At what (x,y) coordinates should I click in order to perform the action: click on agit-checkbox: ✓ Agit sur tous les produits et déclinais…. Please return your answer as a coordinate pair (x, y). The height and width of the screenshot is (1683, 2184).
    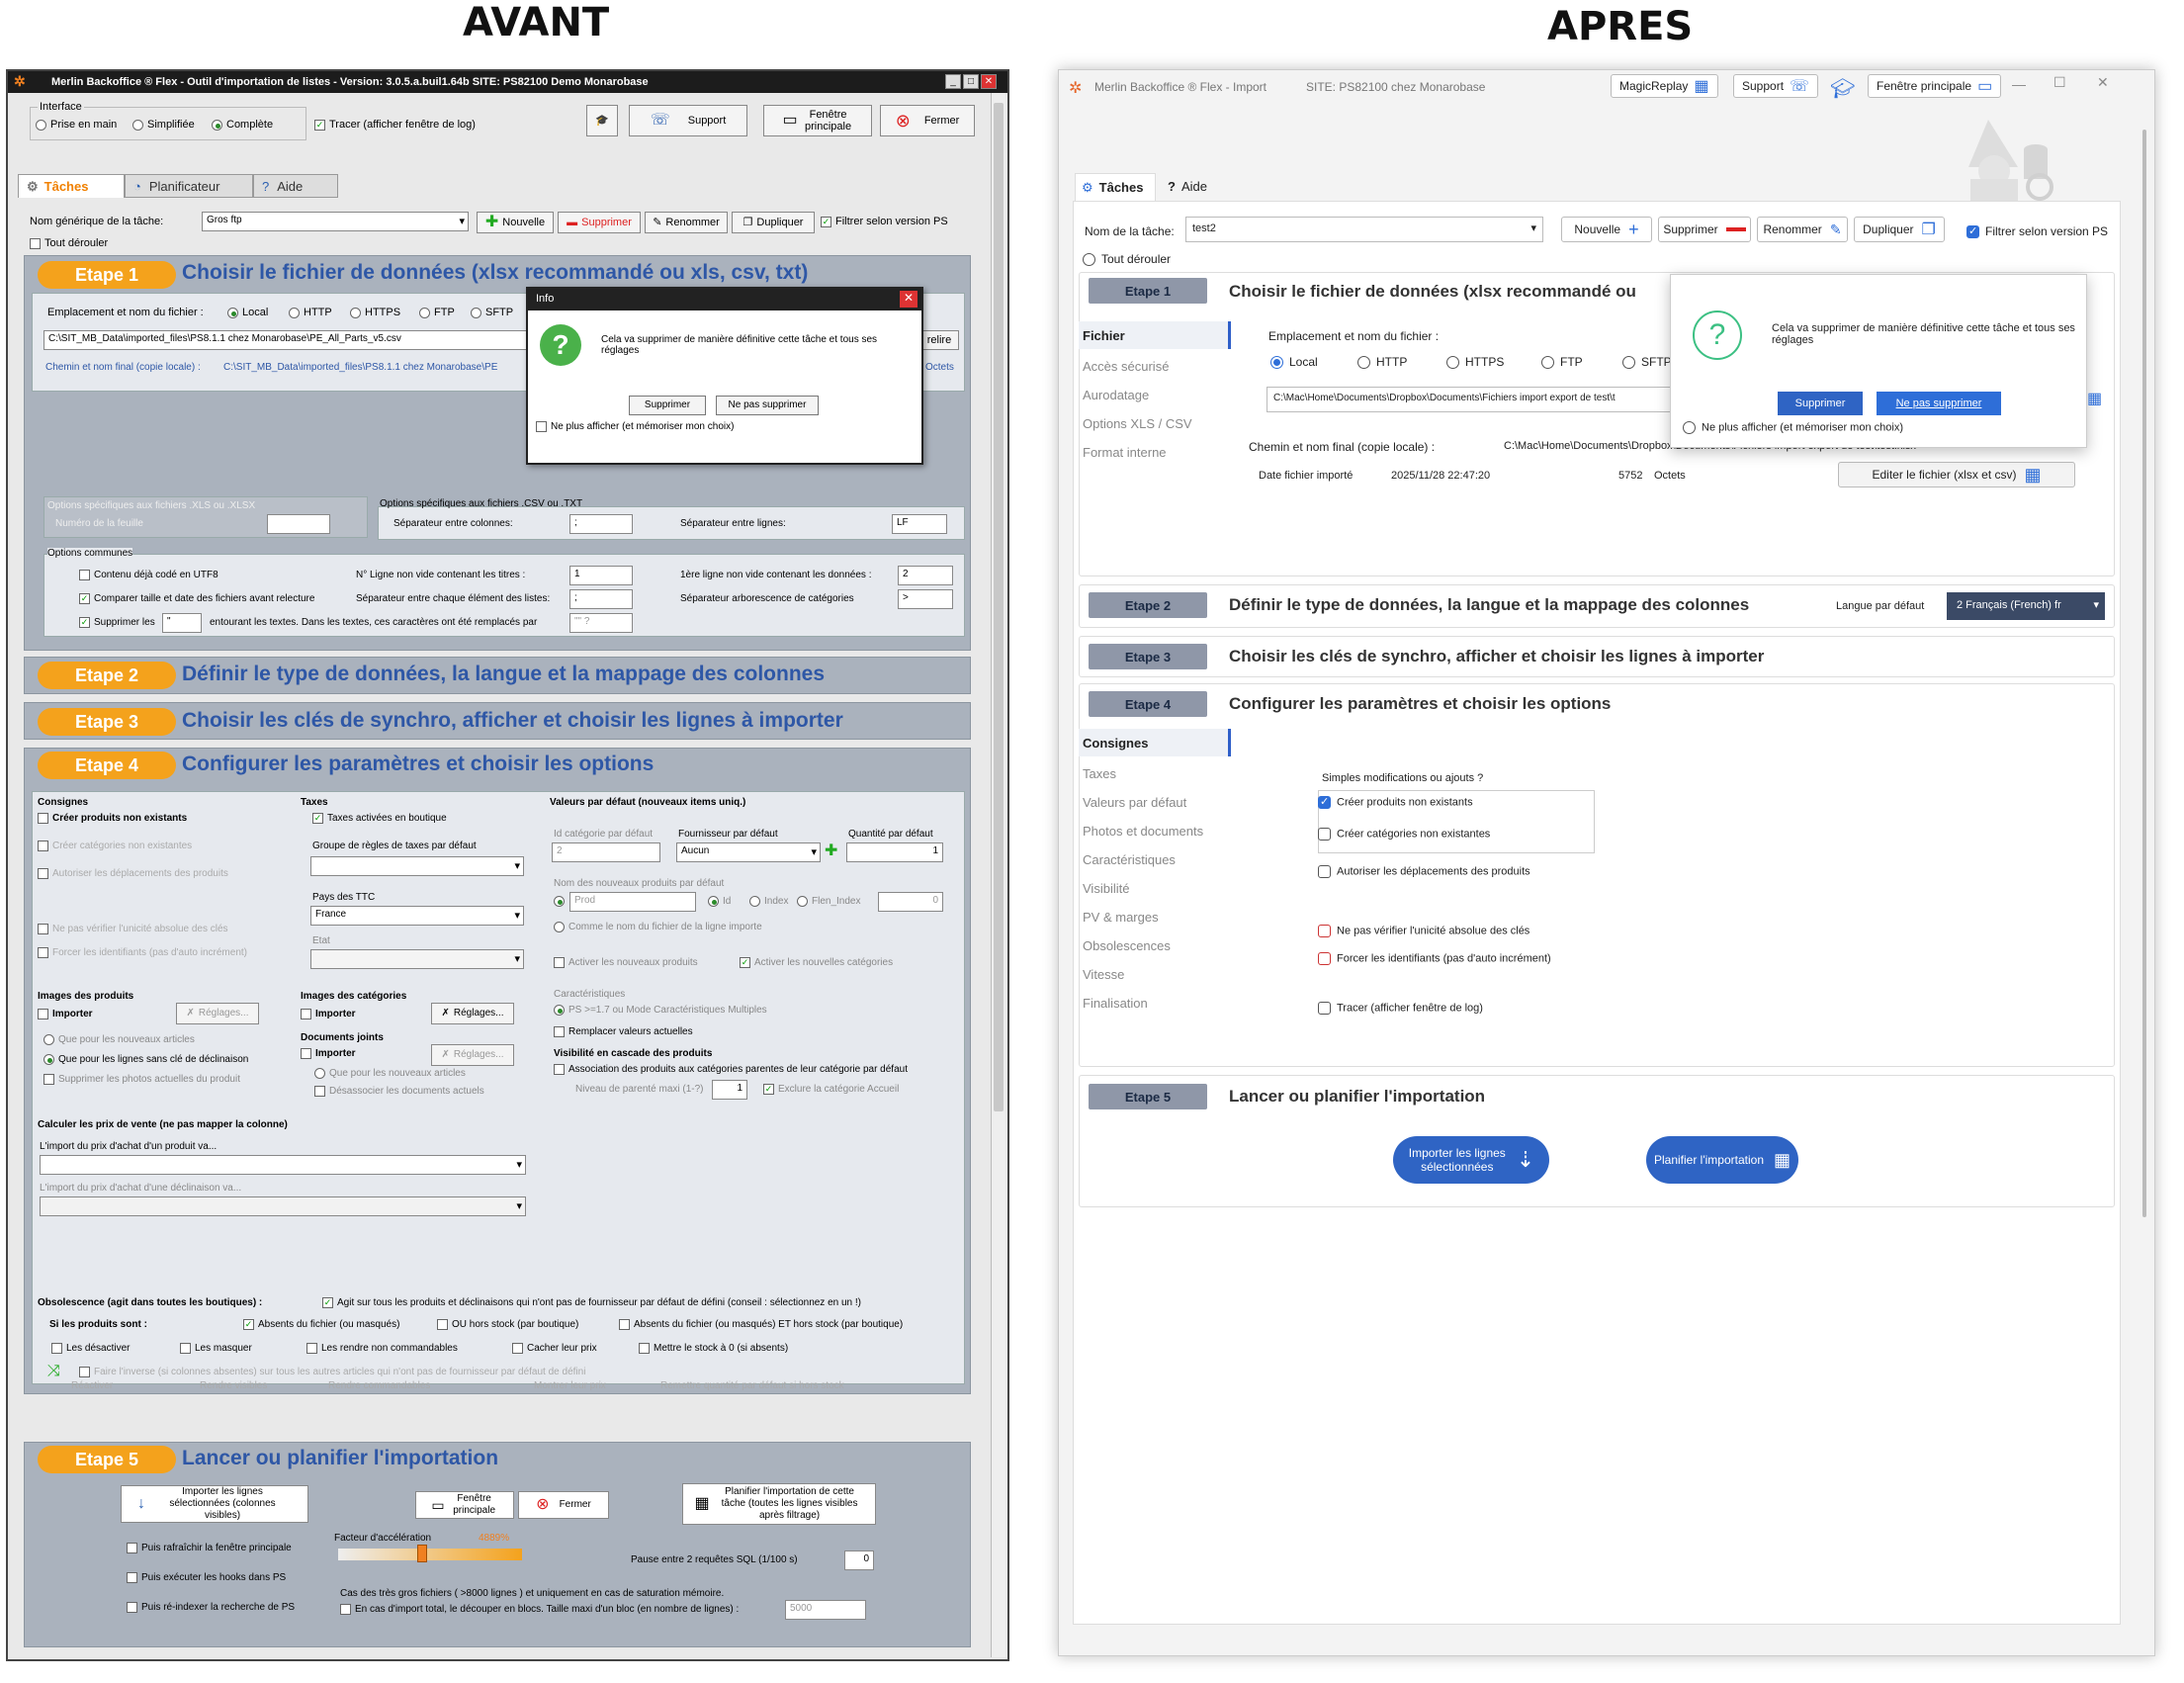
    Looking at the image, I should click on (591, 1302).